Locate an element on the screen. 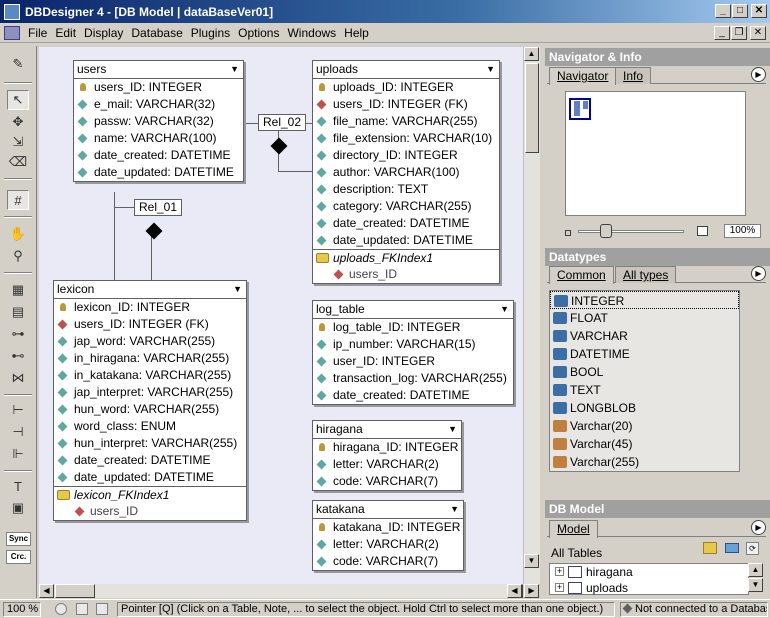 Image resolution: width=770 pixels, height=618 pixels. table-header: users ▼ is located at coordinates (158, 70).